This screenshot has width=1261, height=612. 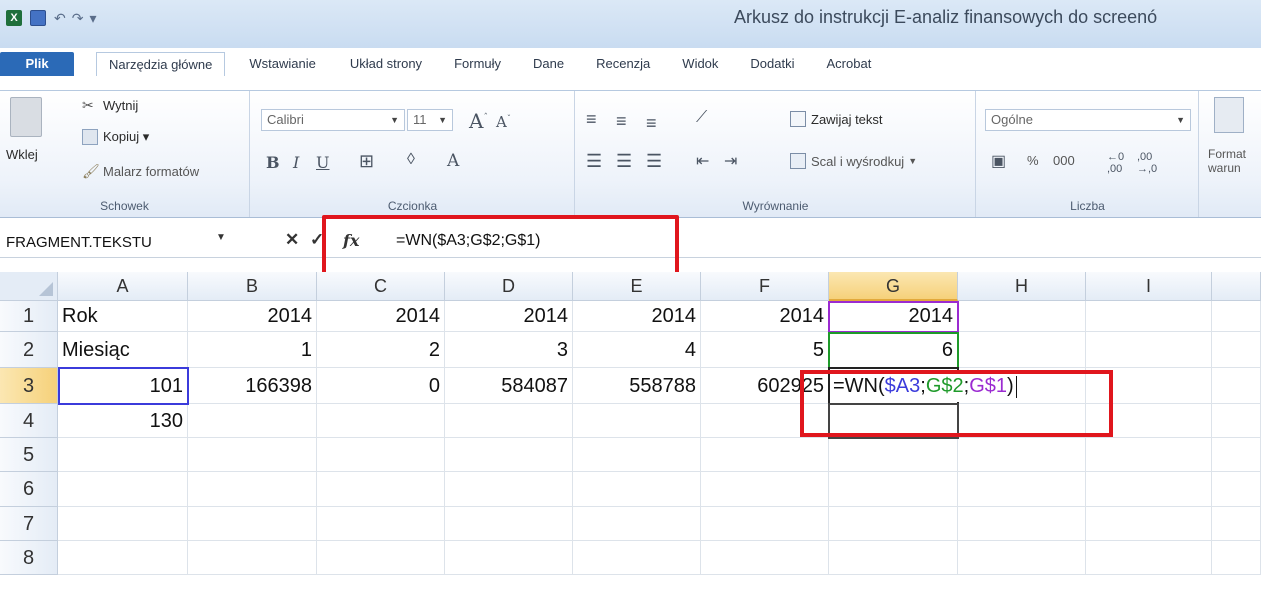 I want to click on save-icon, so click(x=38, y=18).